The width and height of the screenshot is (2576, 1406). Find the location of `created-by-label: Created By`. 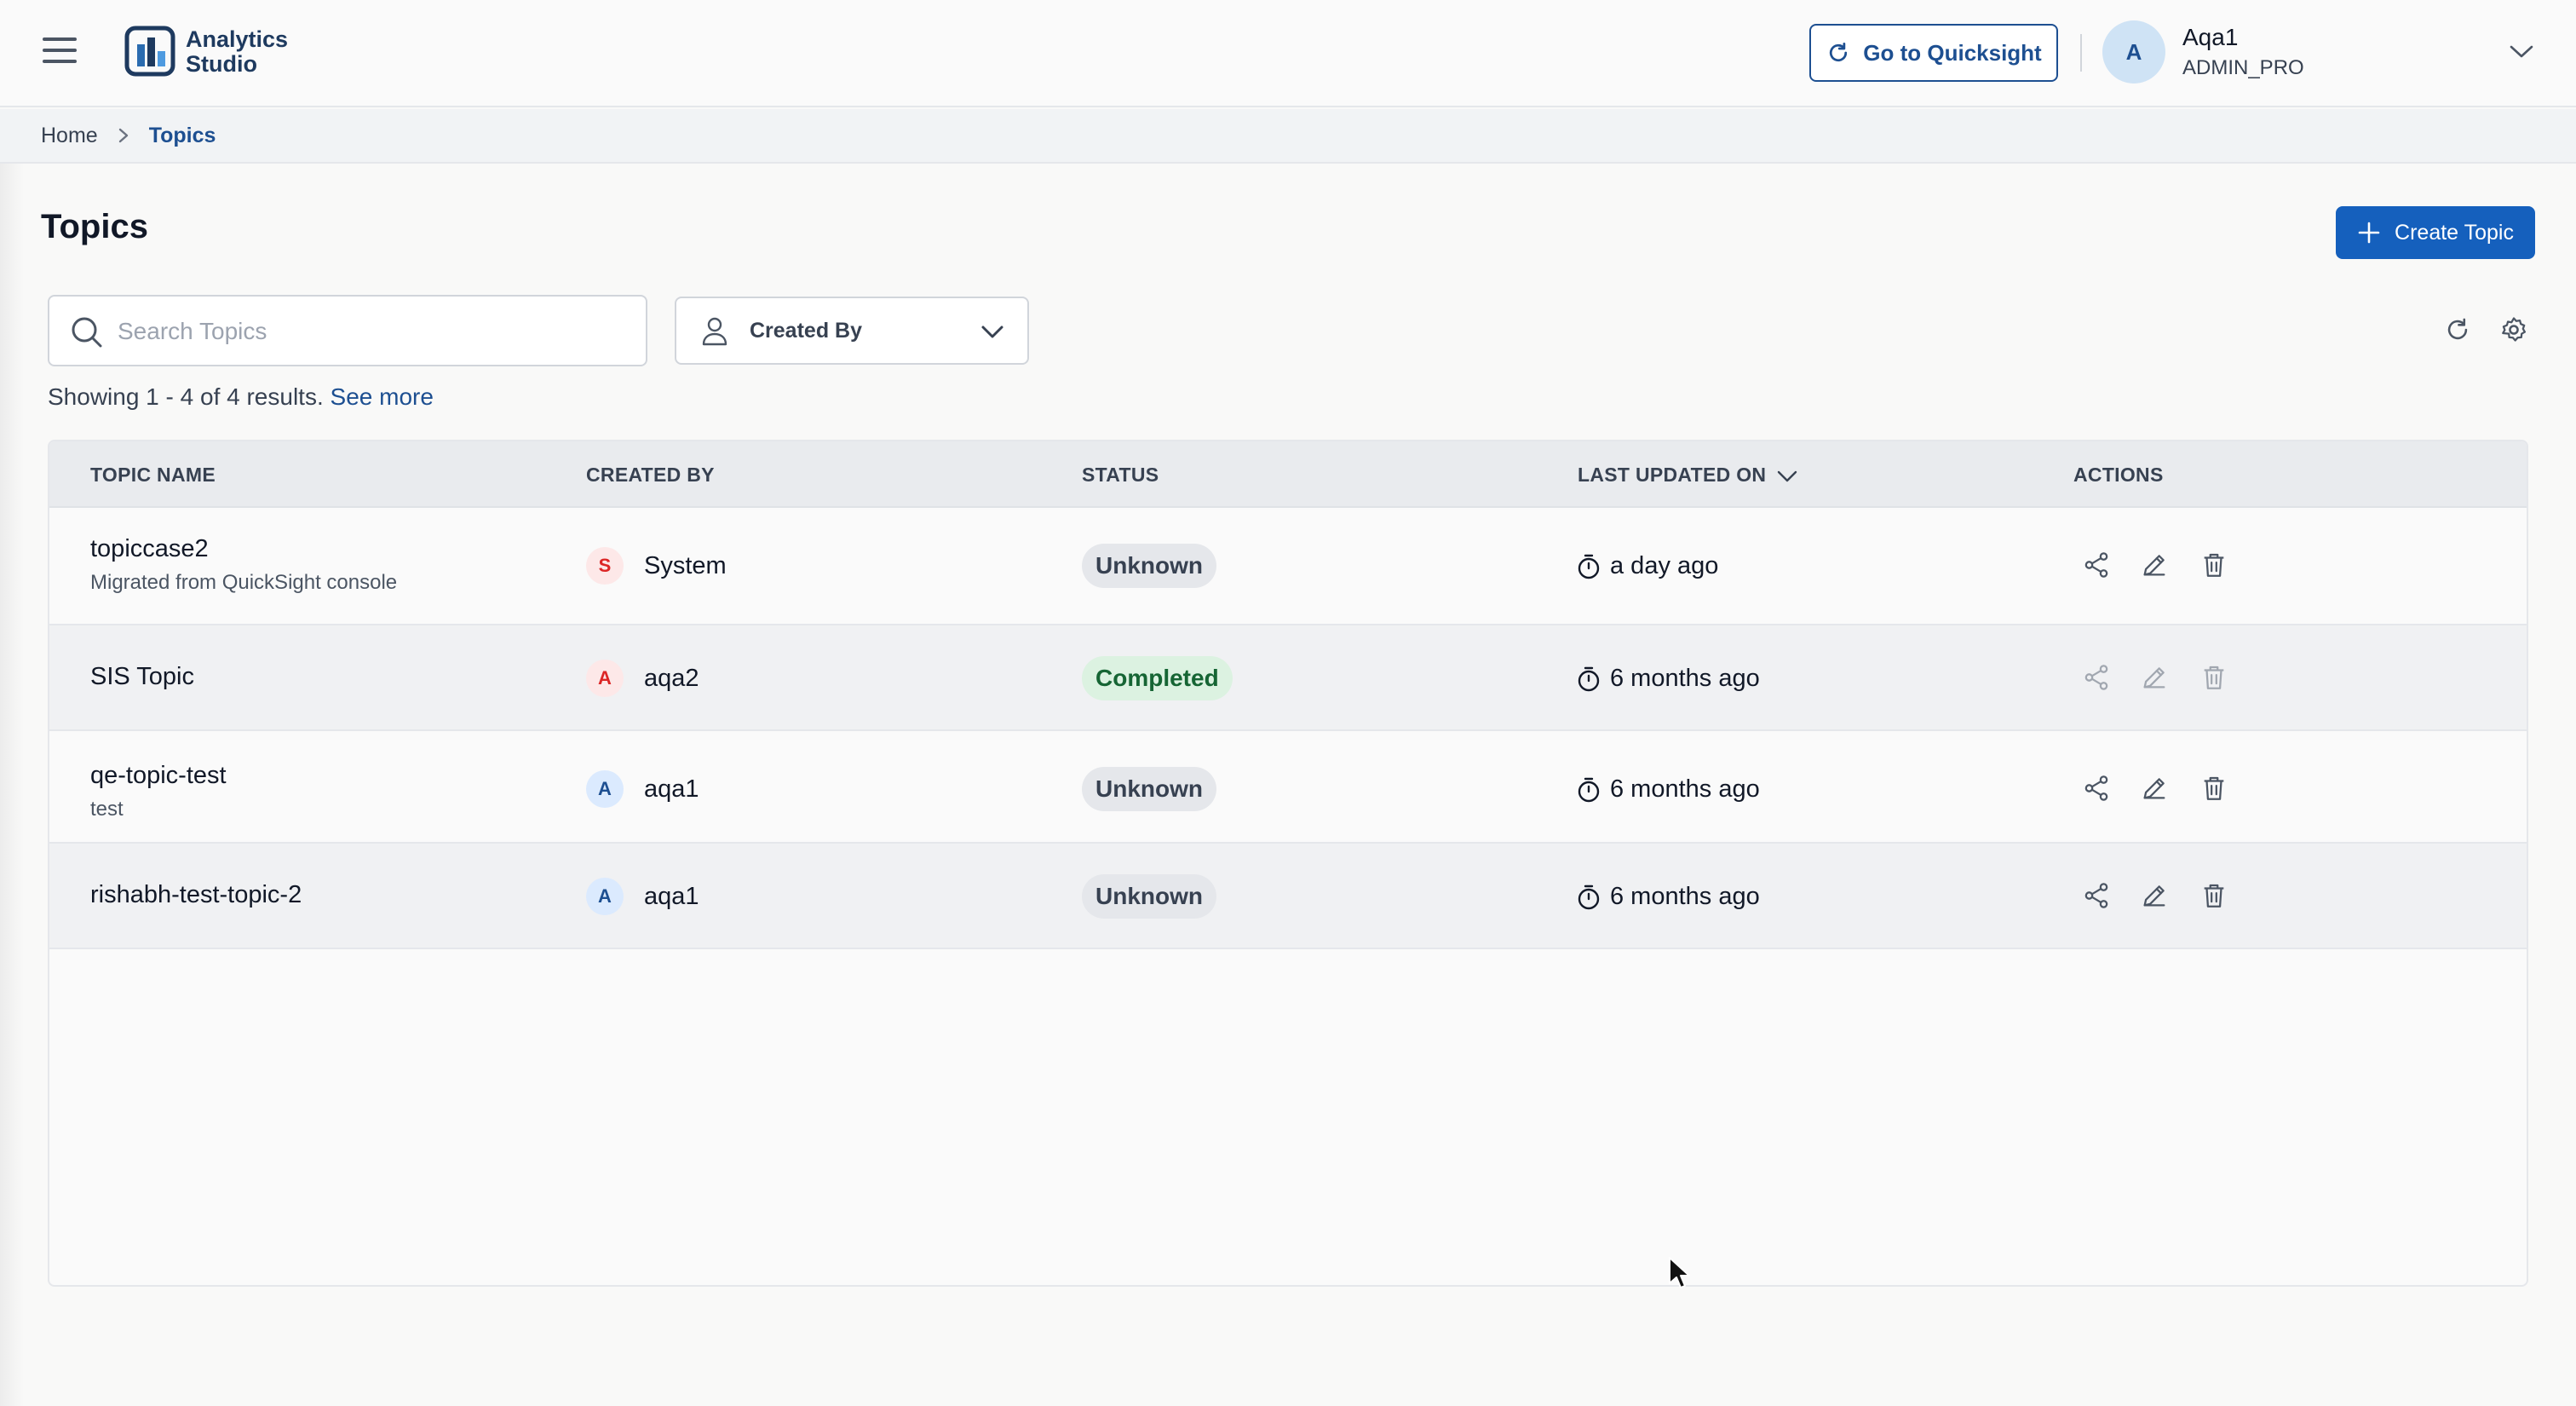

created-by-label: Created By is located at coordinates (806, 331).